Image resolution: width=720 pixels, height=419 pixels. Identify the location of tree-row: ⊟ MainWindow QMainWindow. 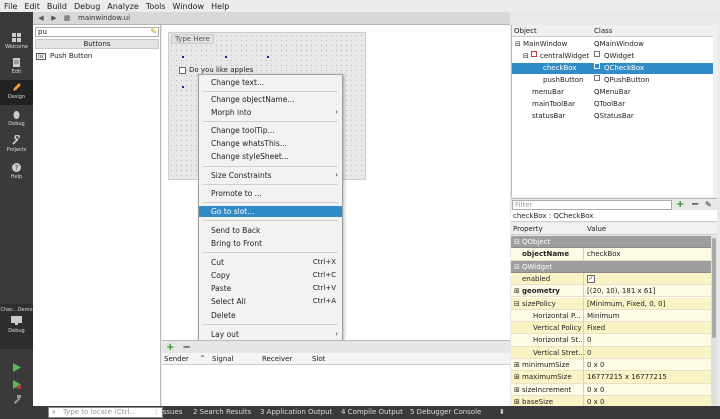
(615, 44).